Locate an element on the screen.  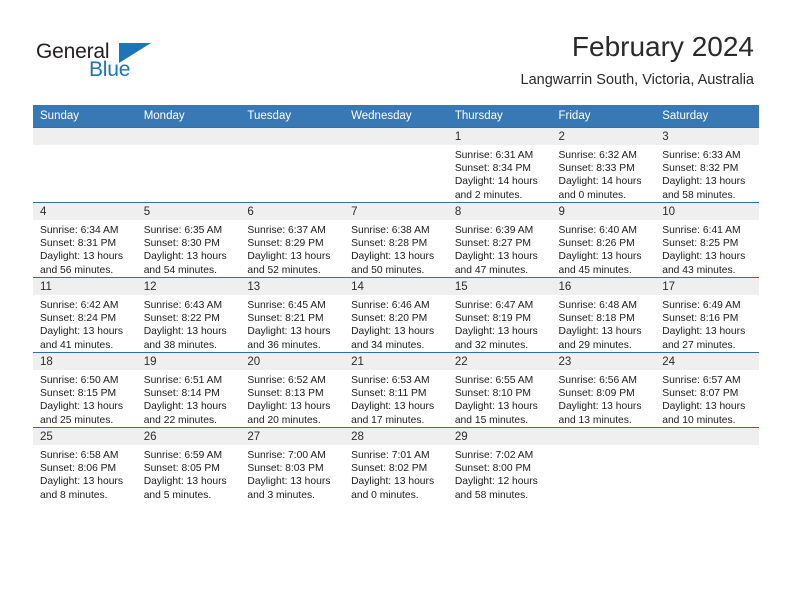
sunrise-time: Sunrise: 6:45 AM is located at coordinates (286, 305).